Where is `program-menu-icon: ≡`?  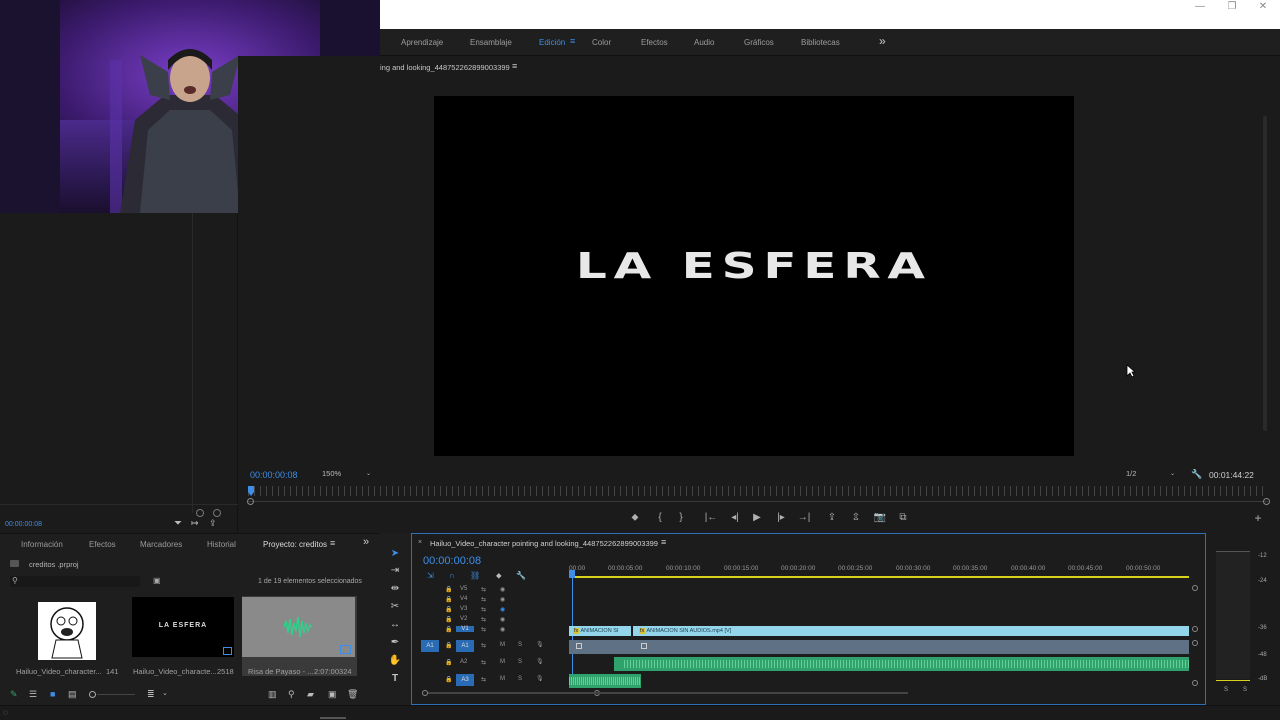 program-menu-icon: ≡ is located at coordinates (514, 66).